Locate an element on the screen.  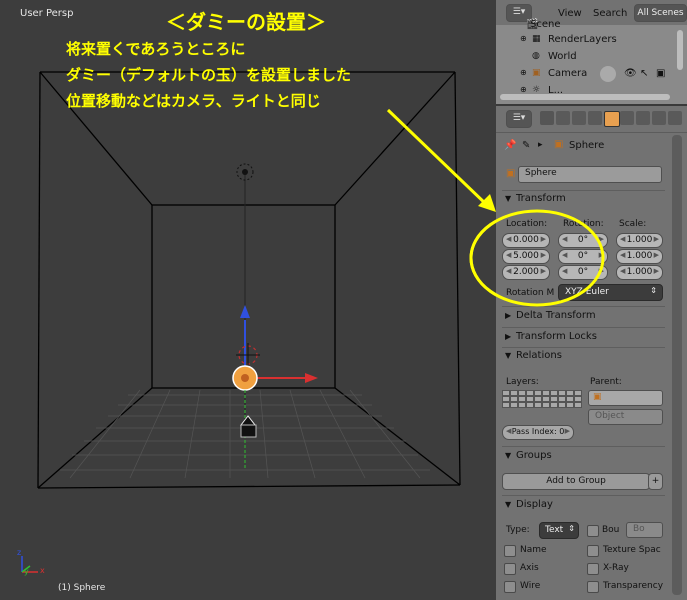
render-layers-tab-icon is located at coordinates (563, 118).